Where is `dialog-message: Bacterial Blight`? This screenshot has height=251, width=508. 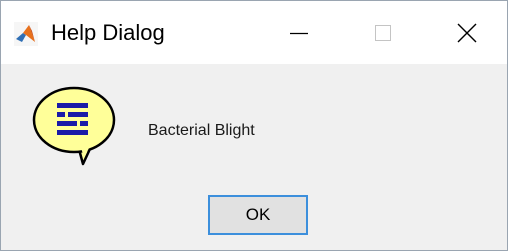
dialog-message: Bacterial Blight is located at coordinates (201, 130).